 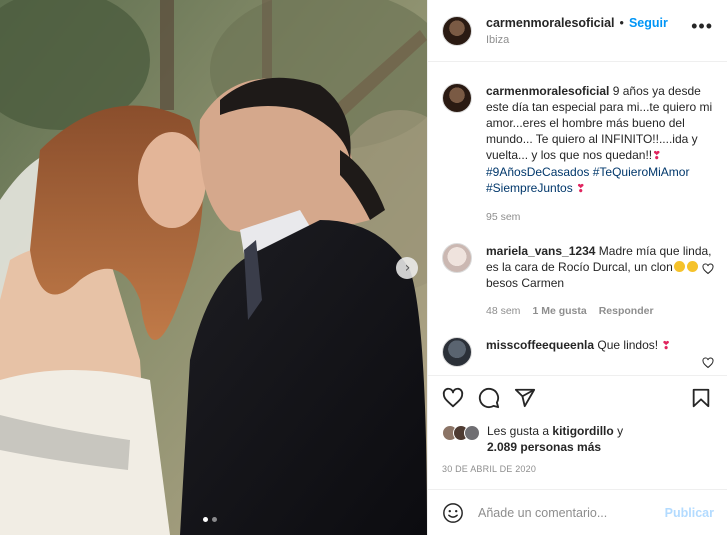 I want to click on chevron-right-icon: ›, so click(x=407, y=268).